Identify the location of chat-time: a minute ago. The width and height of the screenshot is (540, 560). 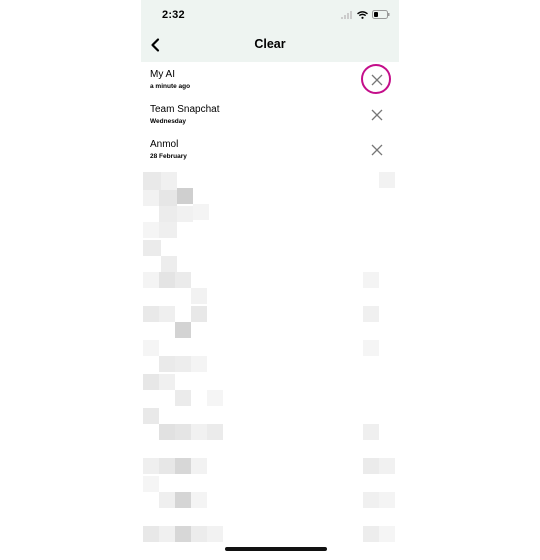
(170, 86).